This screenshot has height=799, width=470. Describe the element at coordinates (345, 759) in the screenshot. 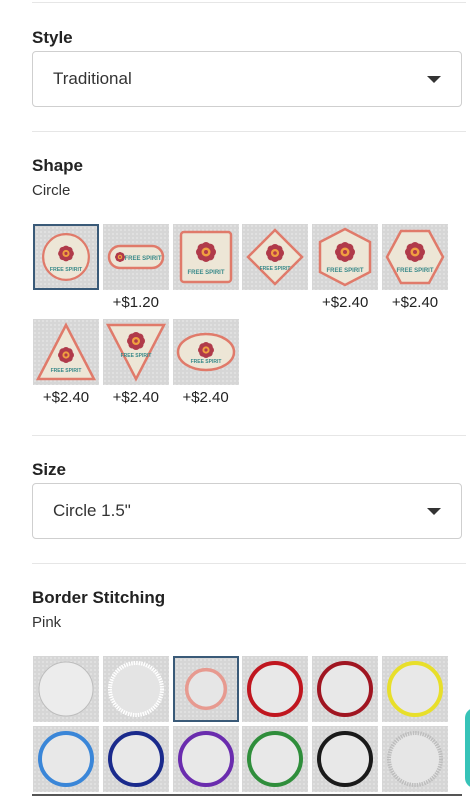

I see `stitch-option-black` at that location.